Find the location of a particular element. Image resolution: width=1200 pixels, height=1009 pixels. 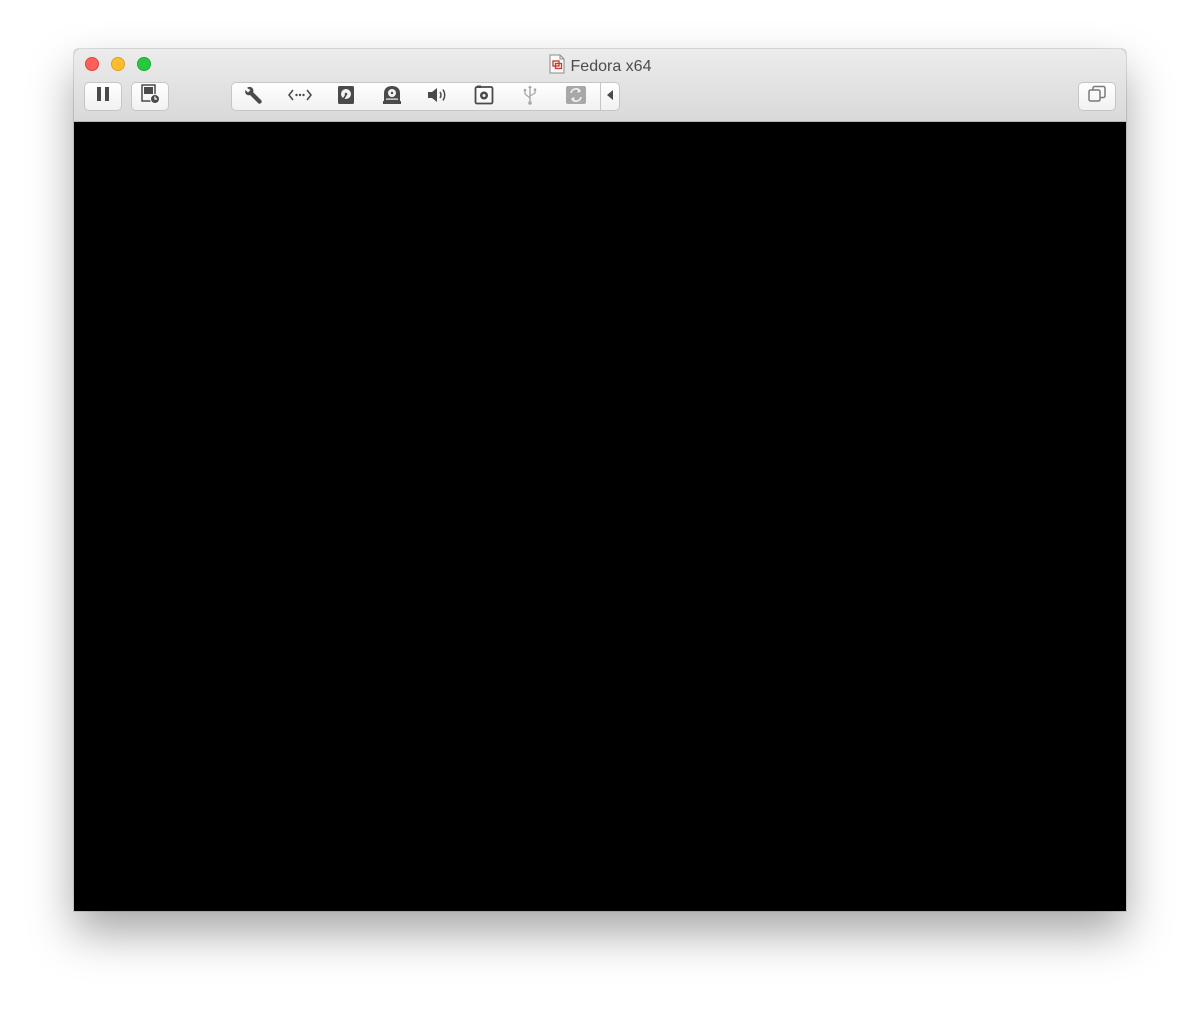

camera-button is located at coordinates (484, 97).